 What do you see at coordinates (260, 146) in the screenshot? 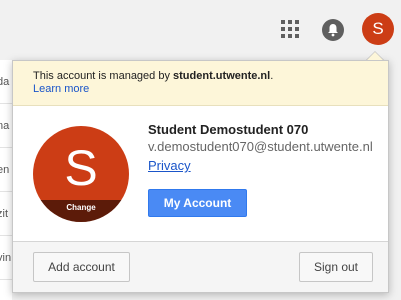
I see `account-email: v.demostudent070@student.utwente.nl` at bounding box center [260, 146].